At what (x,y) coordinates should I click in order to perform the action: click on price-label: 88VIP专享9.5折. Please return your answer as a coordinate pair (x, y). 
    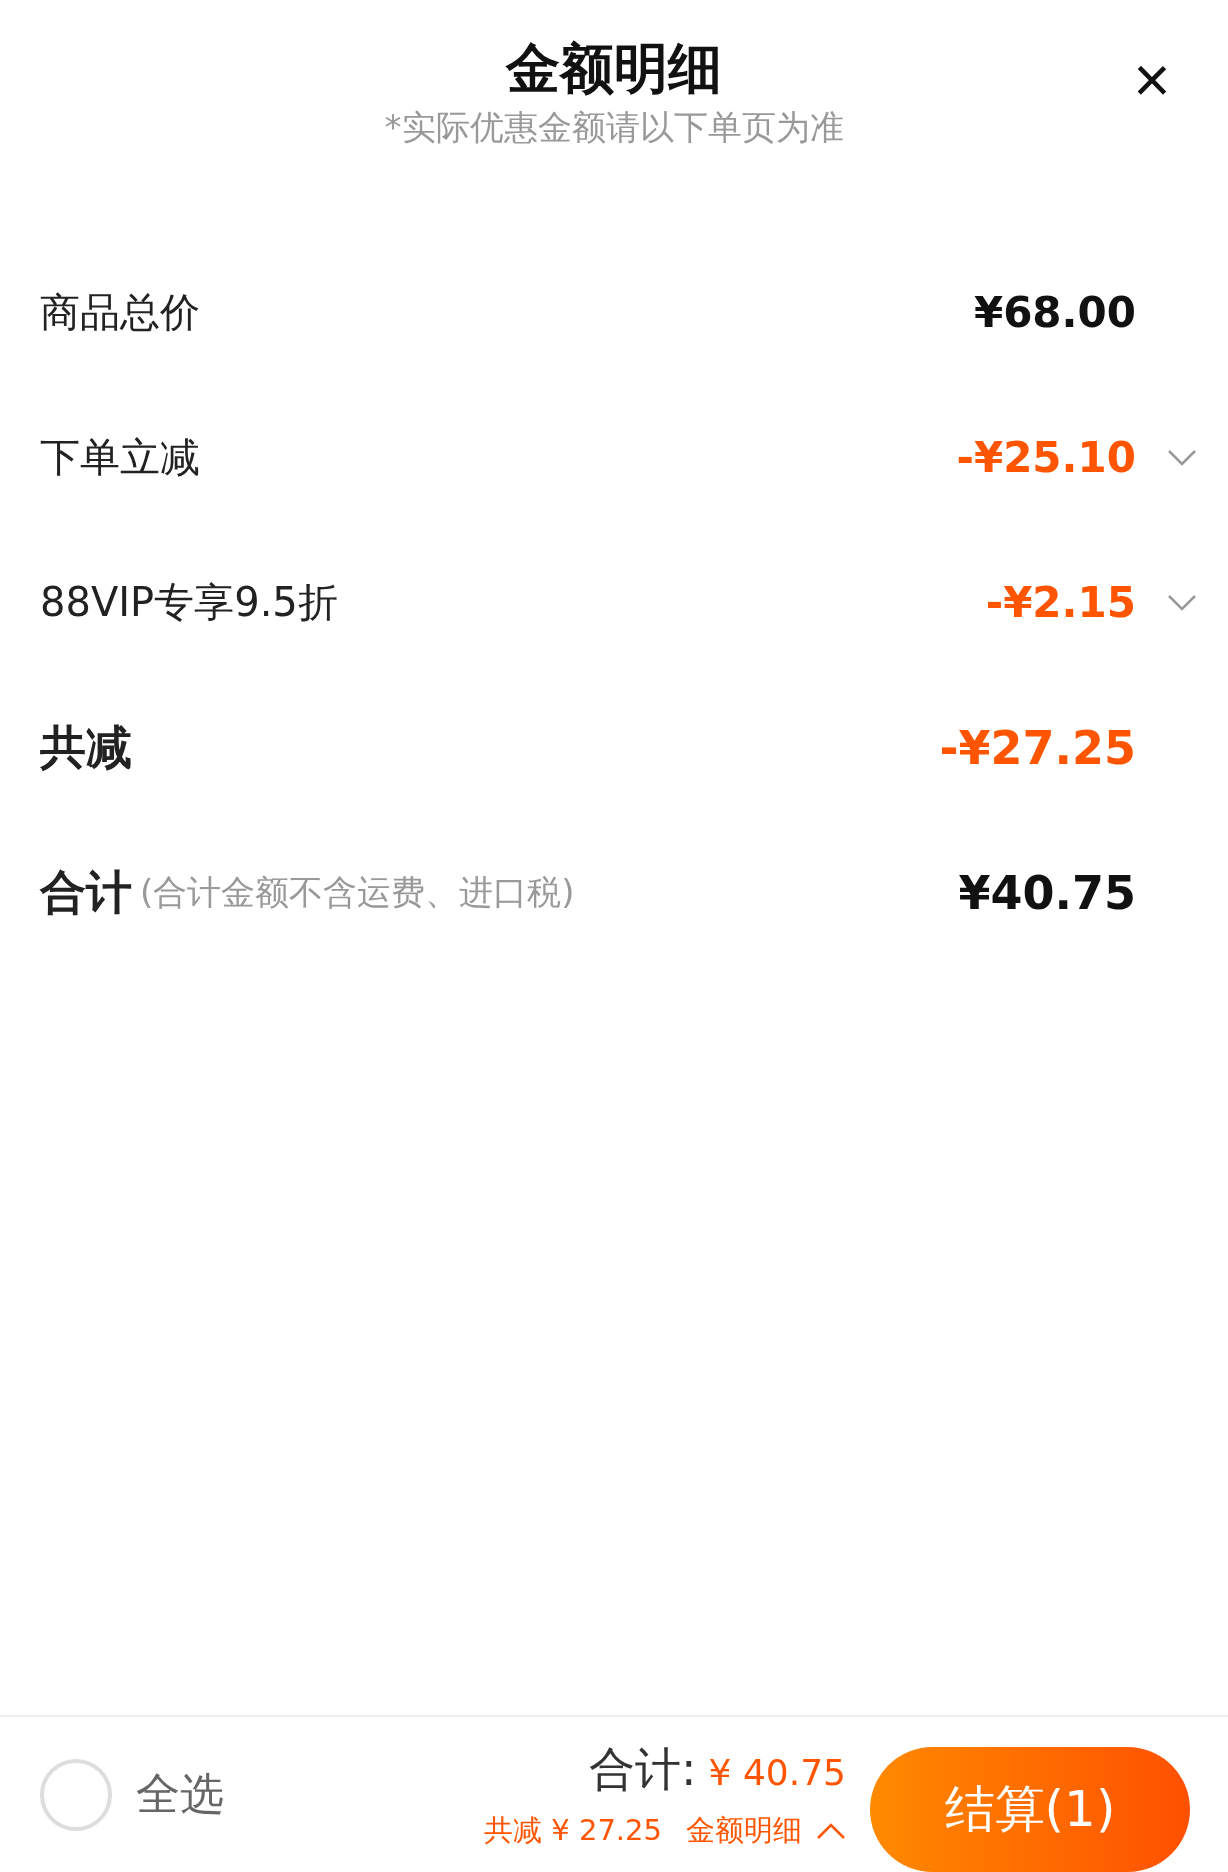
    Looking at the image, I should click on (189, 602).